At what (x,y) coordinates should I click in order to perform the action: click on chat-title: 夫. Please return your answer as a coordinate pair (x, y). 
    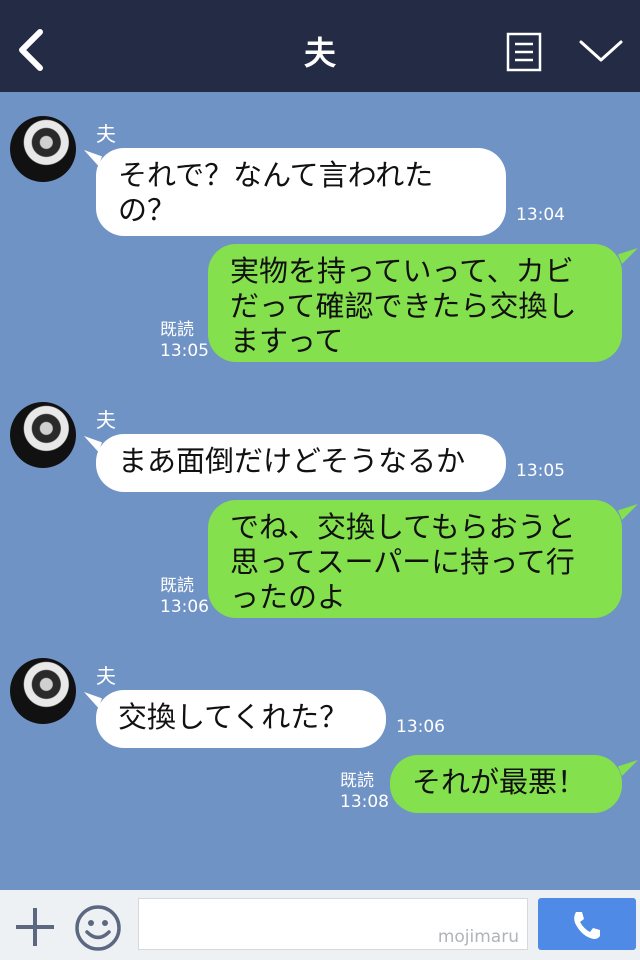
    Looking at the image, I should click on (319, 53).